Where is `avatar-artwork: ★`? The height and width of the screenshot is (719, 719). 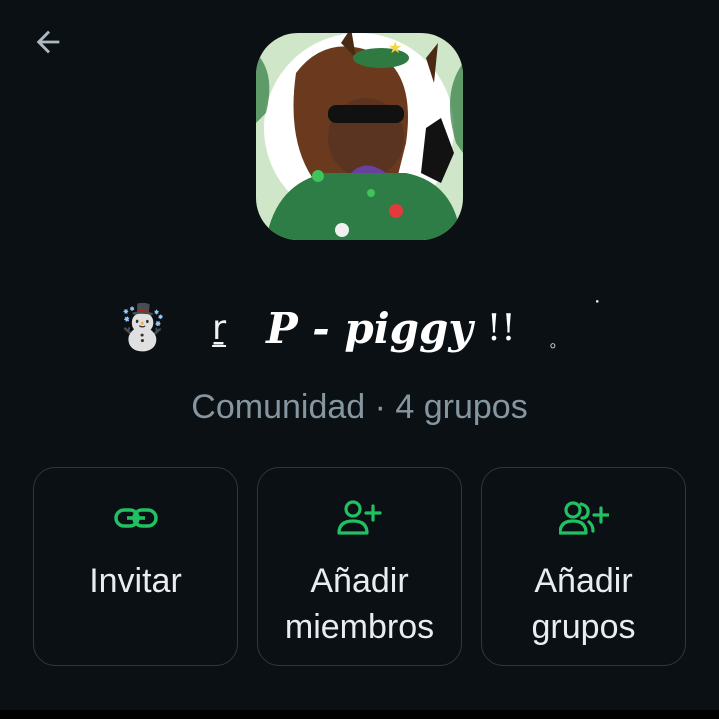 avatar-artwork: ★ is located at coordinates (359, 136).